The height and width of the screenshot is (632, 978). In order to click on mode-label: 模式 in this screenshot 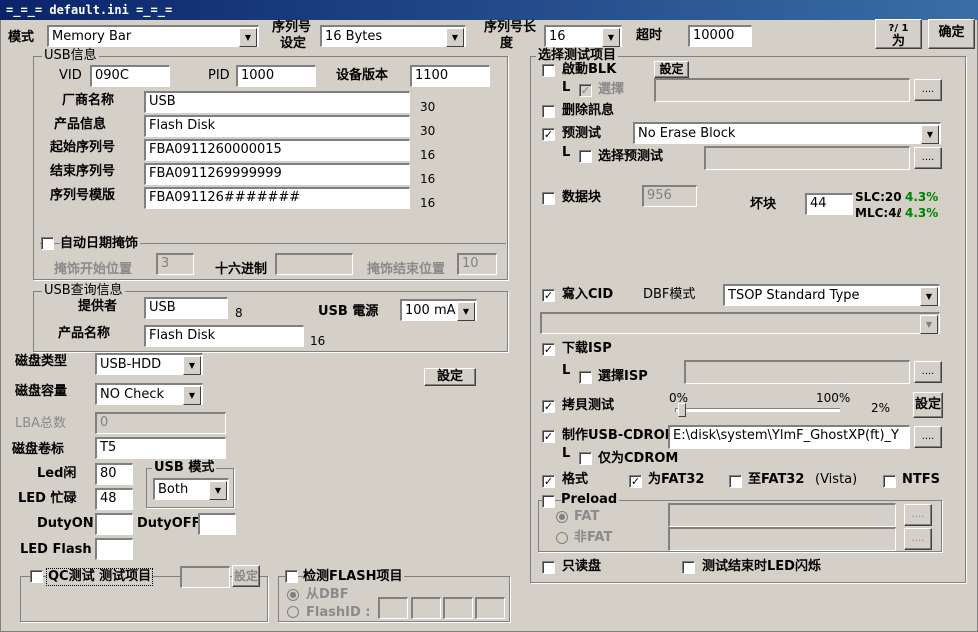, I will do `click(21, 37)`.